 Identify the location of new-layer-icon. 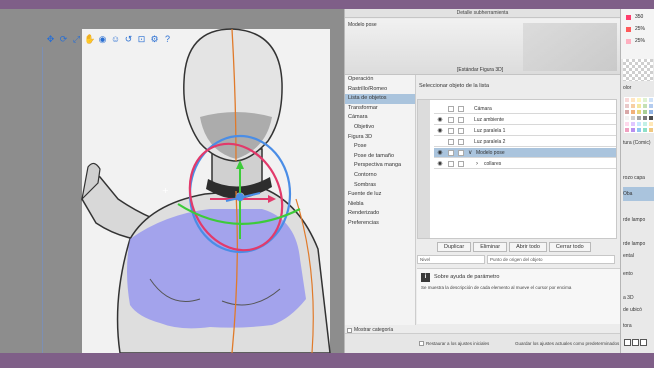
(627, 342).